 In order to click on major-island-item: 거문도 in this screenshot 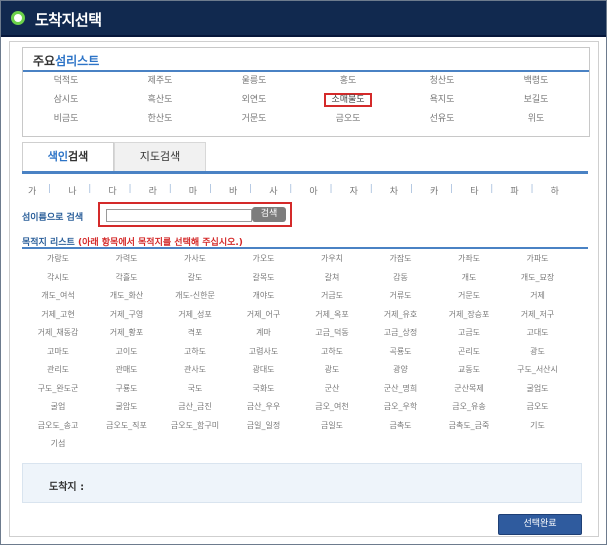, I will do `click(254, 119)`.